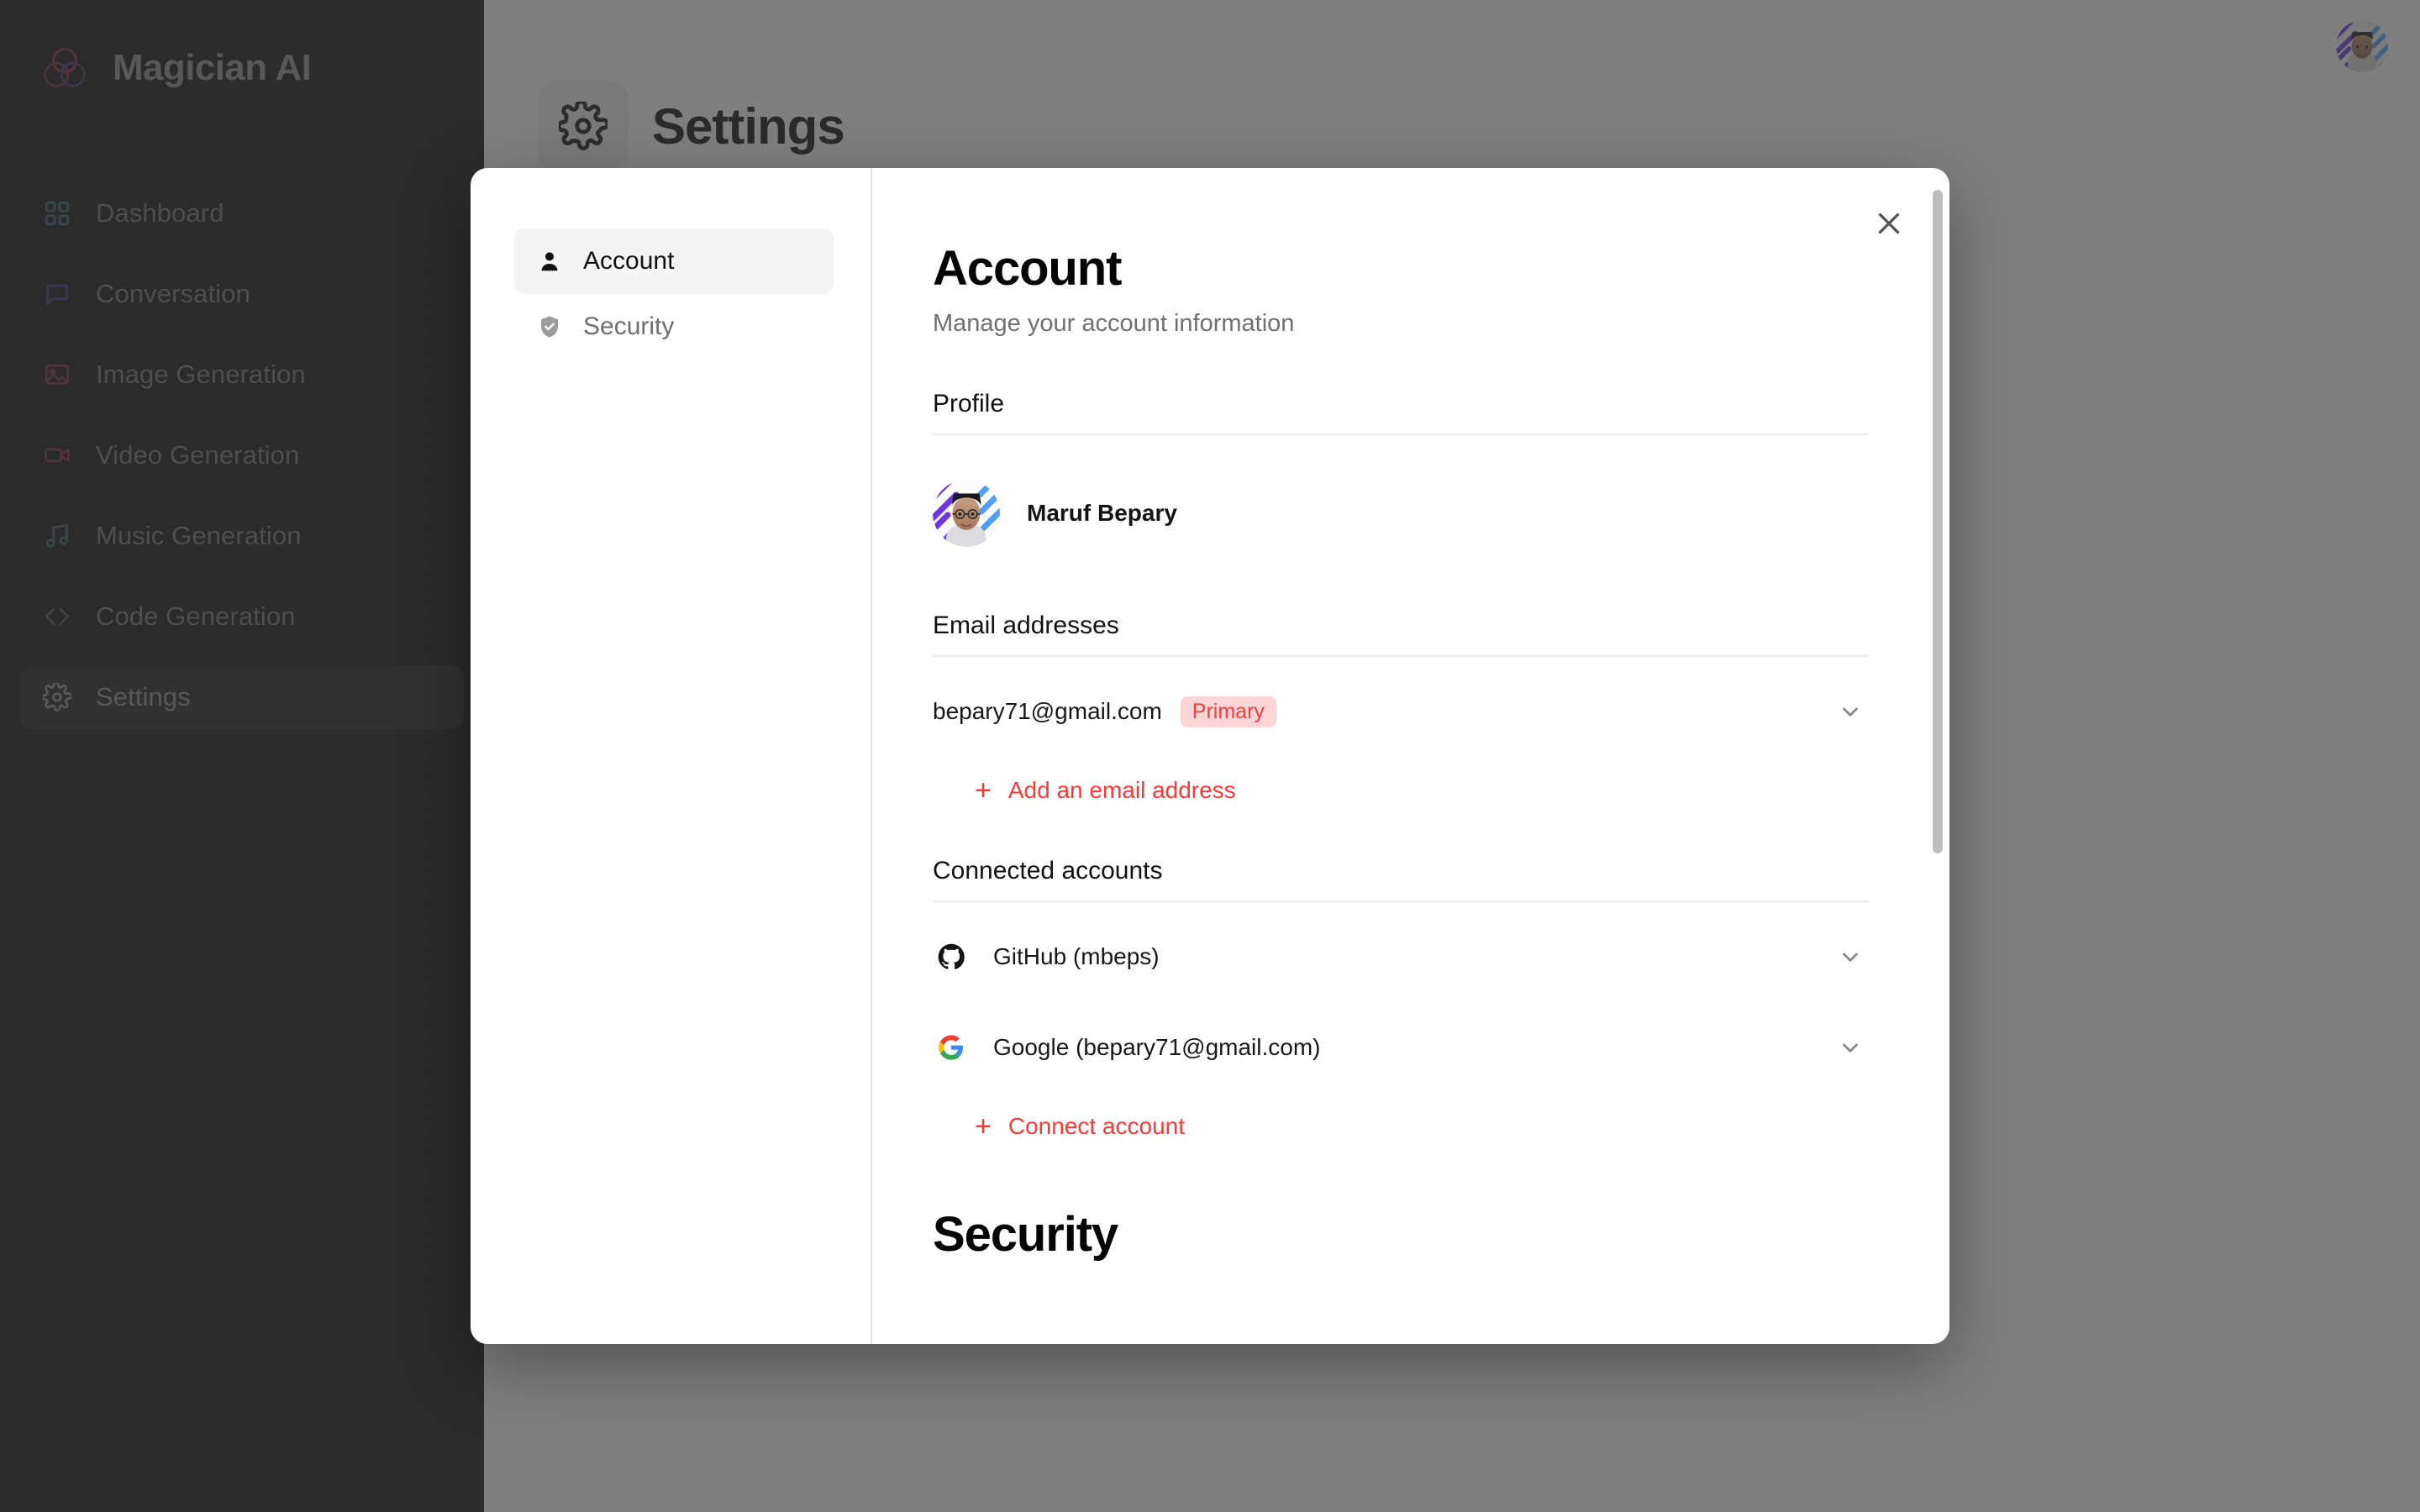  I want to click on modal-scrollbar-thumb, so click(1938, 521).